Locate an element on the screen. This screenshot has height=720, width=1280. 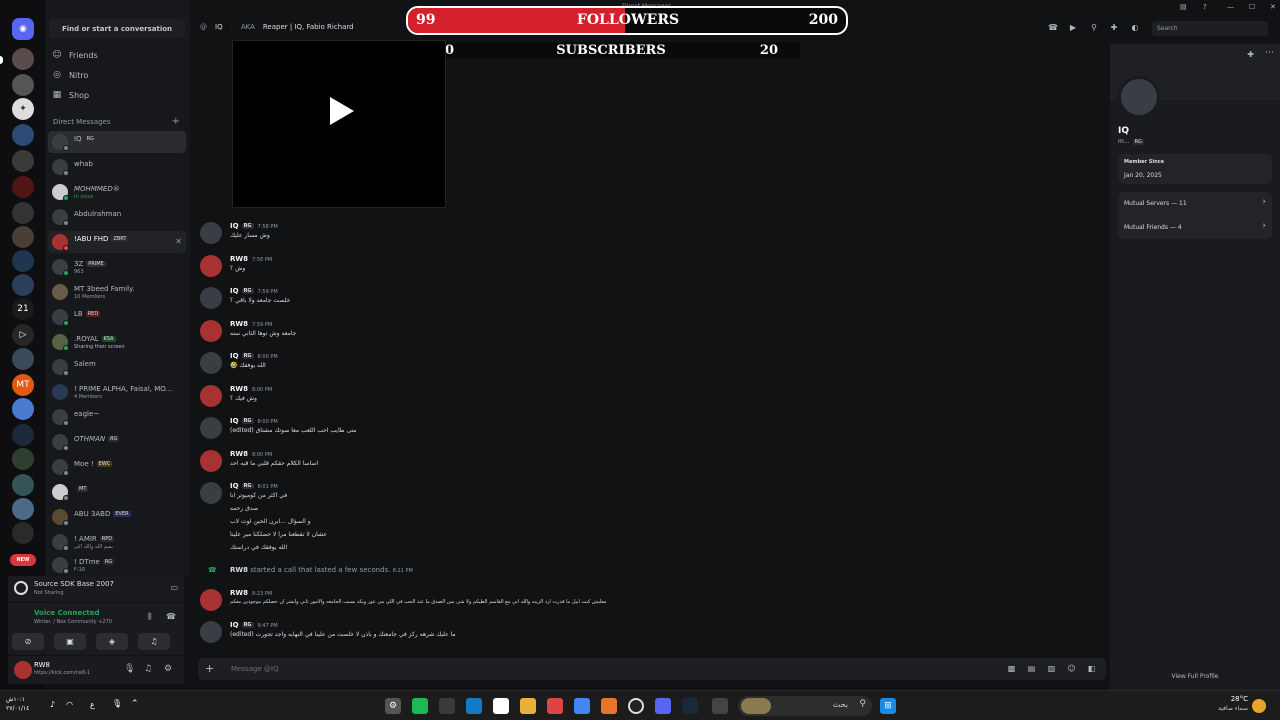
windows-start-icon: ⊞ is located at coordinates (888, 706).